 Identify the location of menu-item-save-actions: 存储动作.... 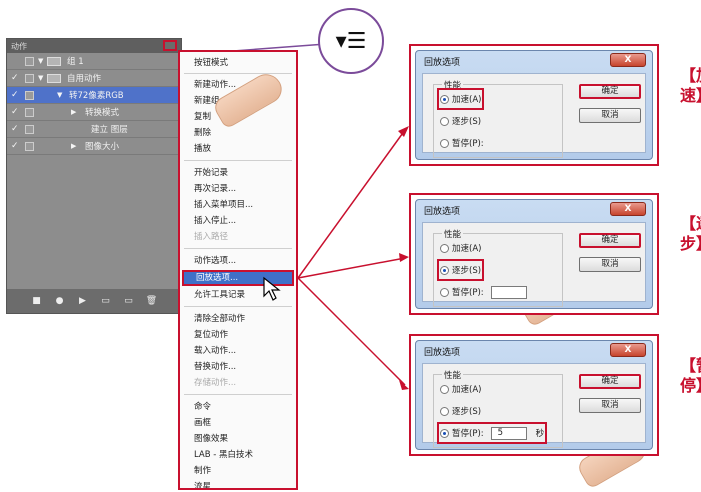
(215, 383).